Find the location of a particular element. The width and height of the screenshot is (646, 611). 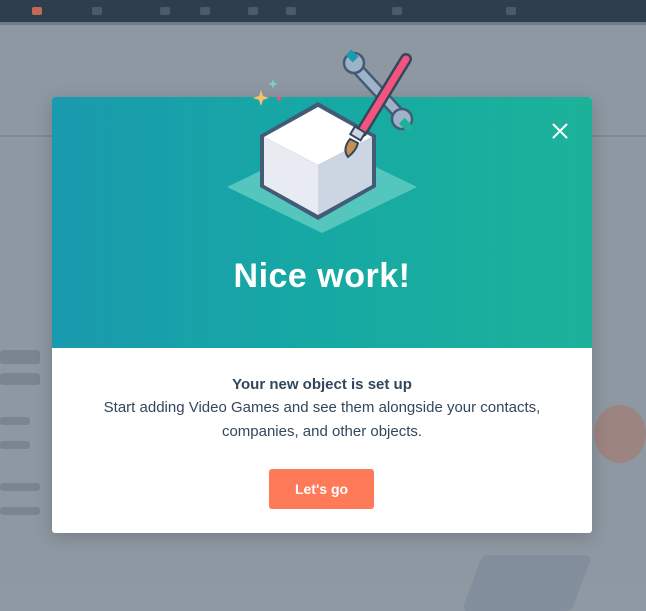

close-button is located at coordinates (560, 131).